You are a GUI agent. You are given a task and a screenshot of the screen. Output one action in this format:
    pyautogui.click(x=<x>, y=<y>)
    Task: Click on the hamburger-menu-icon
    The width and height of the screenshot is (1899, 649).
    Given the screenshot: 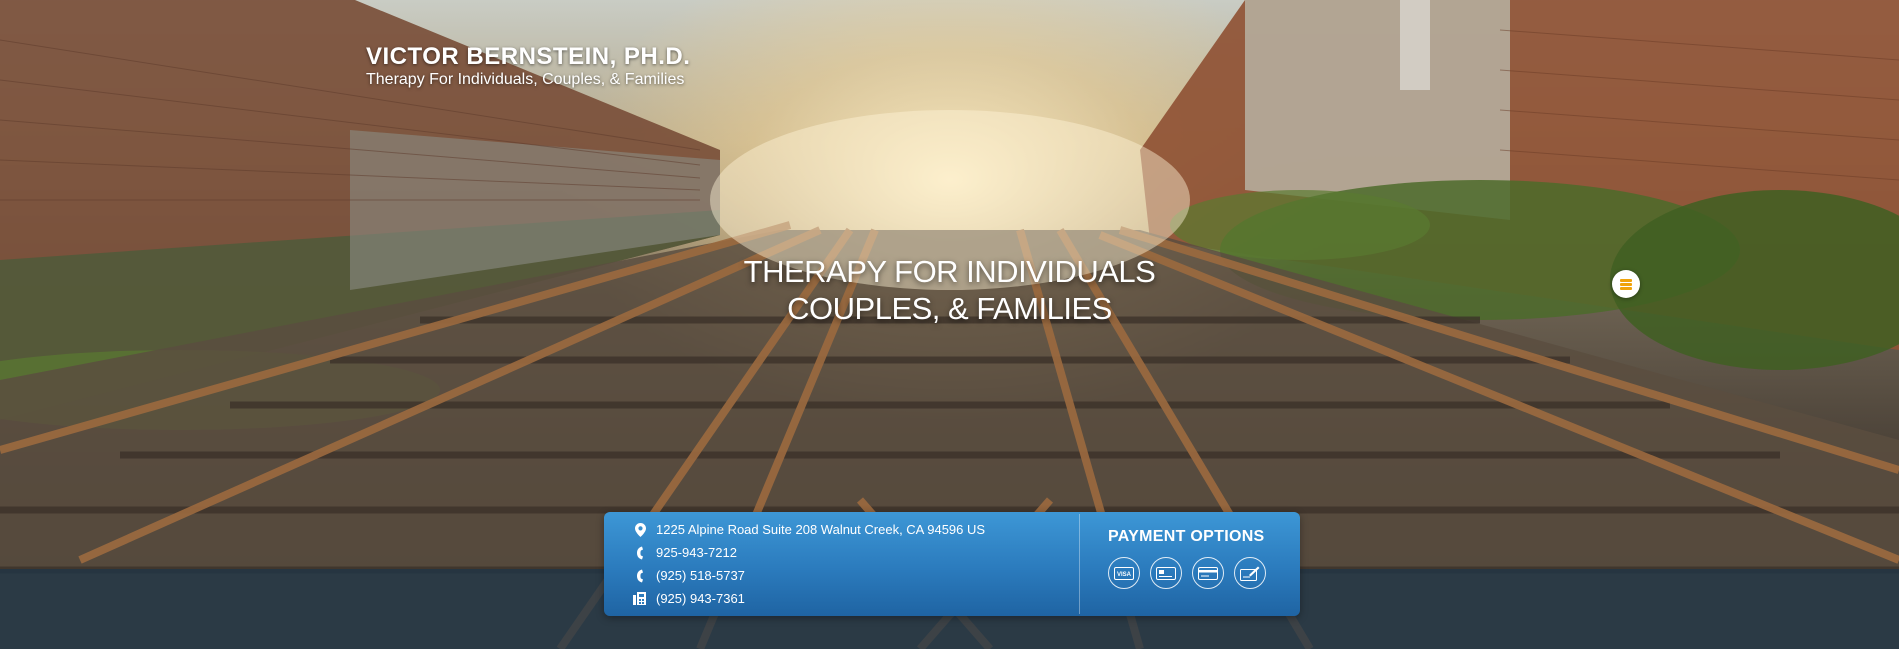 What is the action you would take?
    pyautogui.click(x=1626, y=284)
    